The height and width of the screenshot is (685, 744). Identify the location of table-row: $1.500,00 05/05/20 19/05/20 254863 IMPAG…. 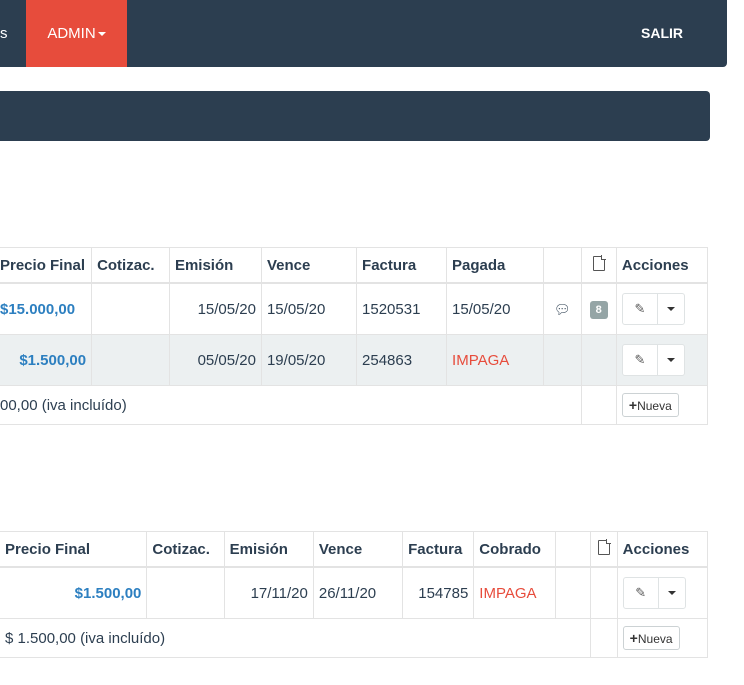
(354, 360).